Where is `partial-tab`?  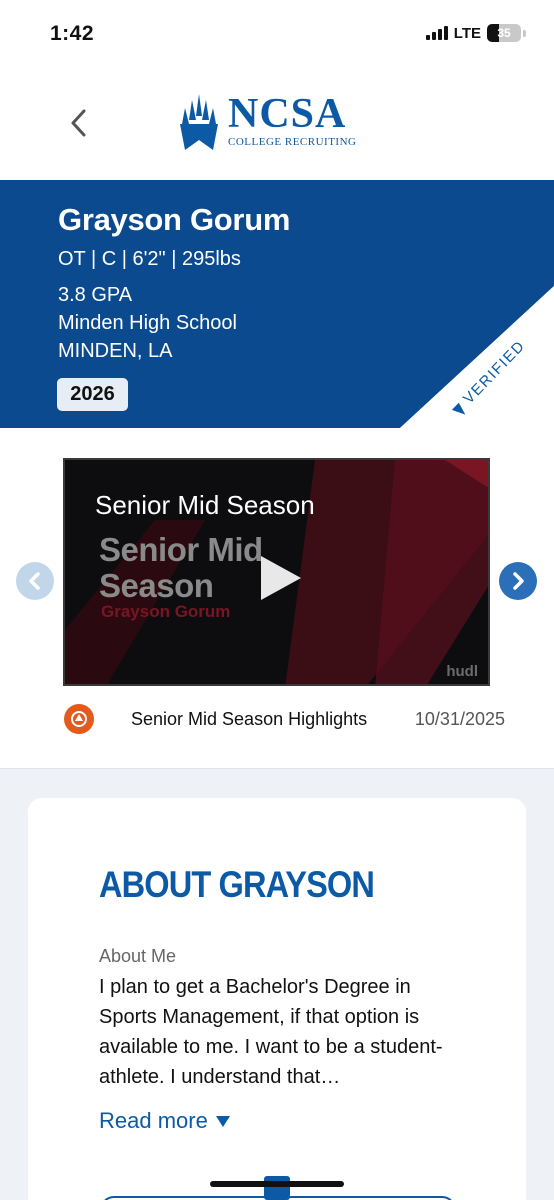 partial-tab is located at coordinates (277, 1188).